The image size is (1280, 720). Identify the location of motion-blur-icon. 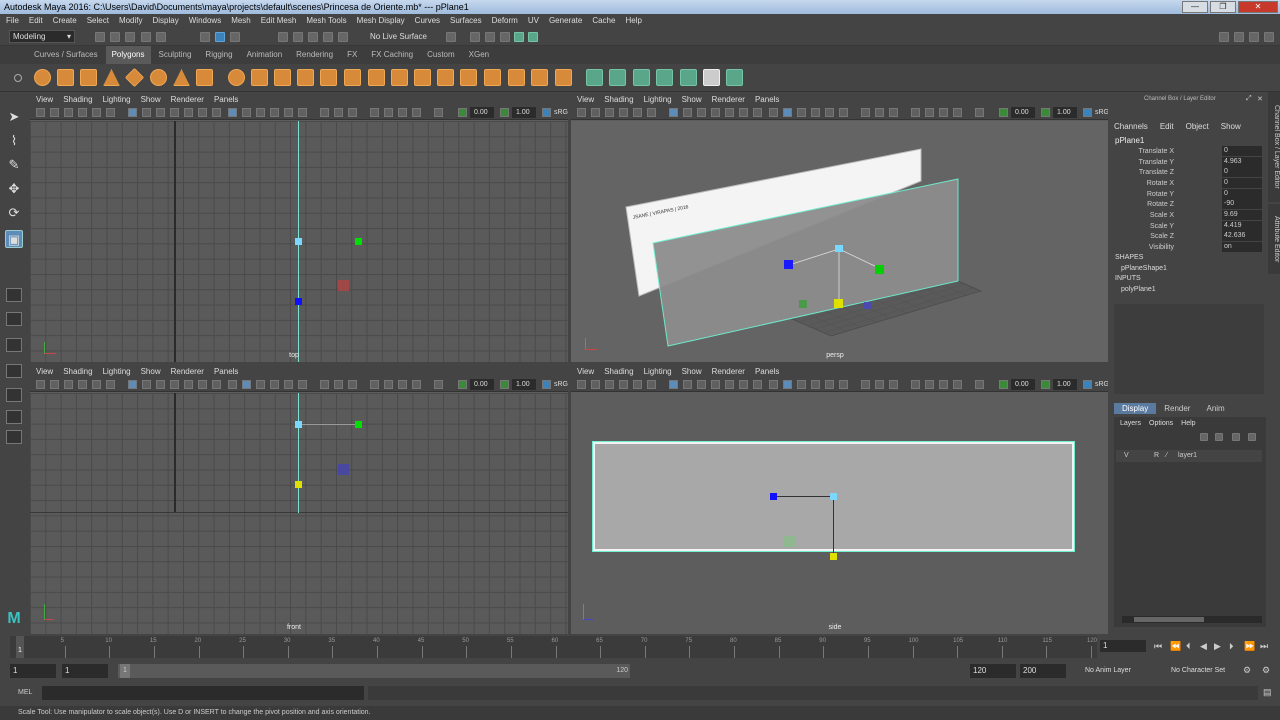
(338, 112).